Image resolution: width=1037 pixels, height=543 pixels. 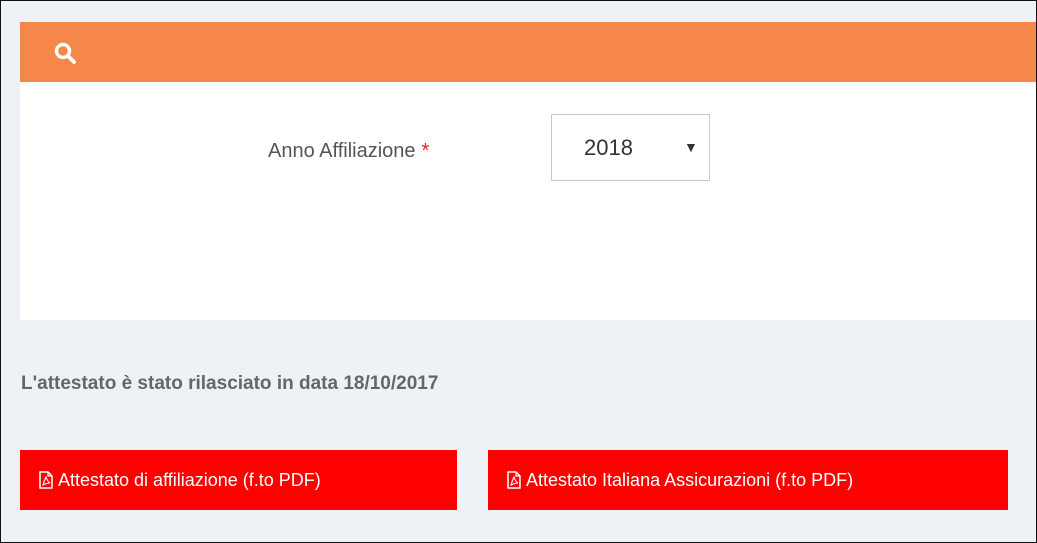 What do you see at coordinates (691, 147) in the screenshot?
I see `chevron-down-icon: ▼` at bounding box center [691, 147].